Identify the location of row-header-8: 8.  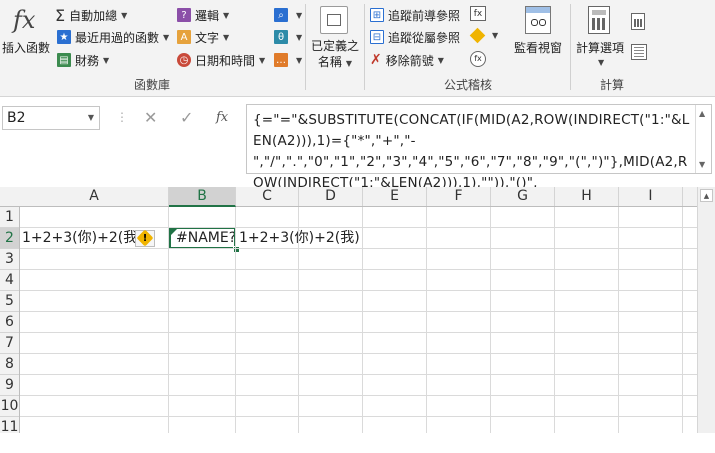
(9, 364).